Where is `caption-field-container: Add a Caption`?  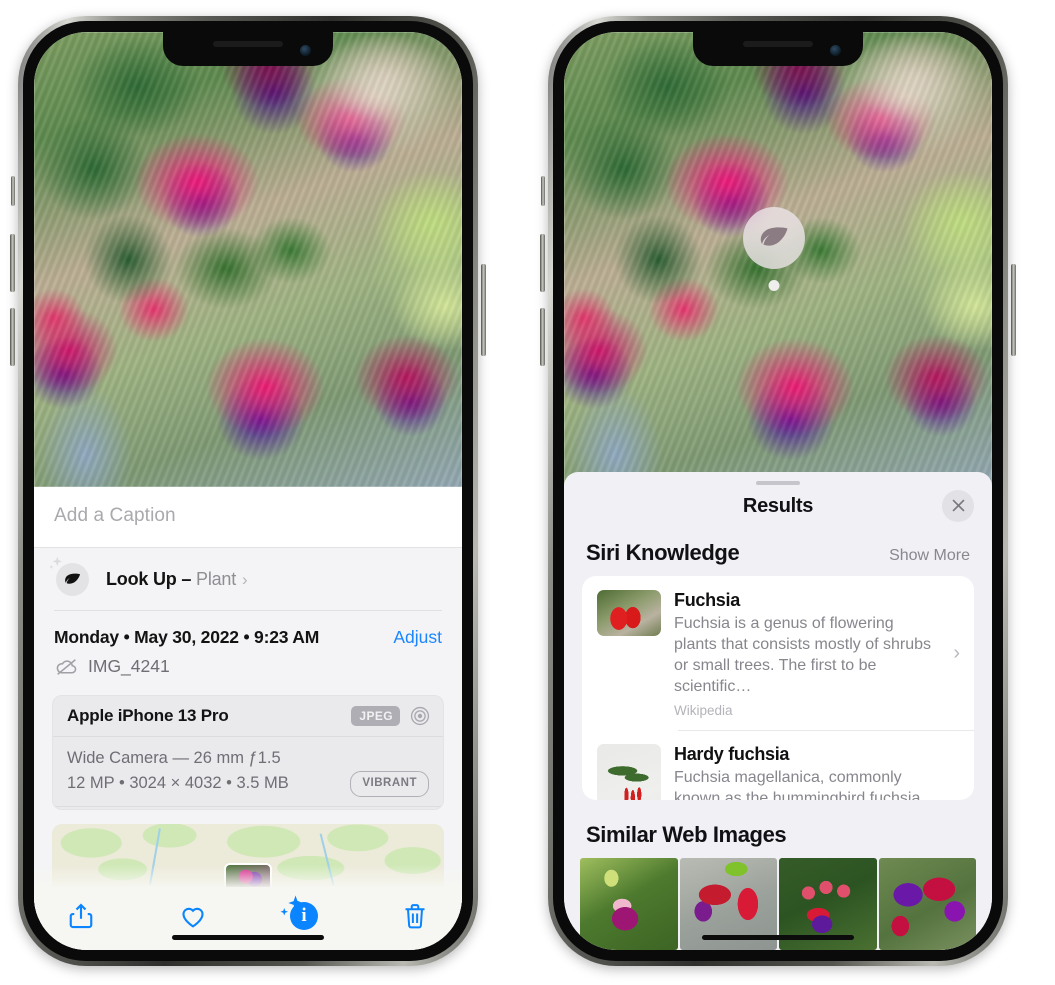
caption-field-container: Add a Caption is located at coordinates (248, 517).